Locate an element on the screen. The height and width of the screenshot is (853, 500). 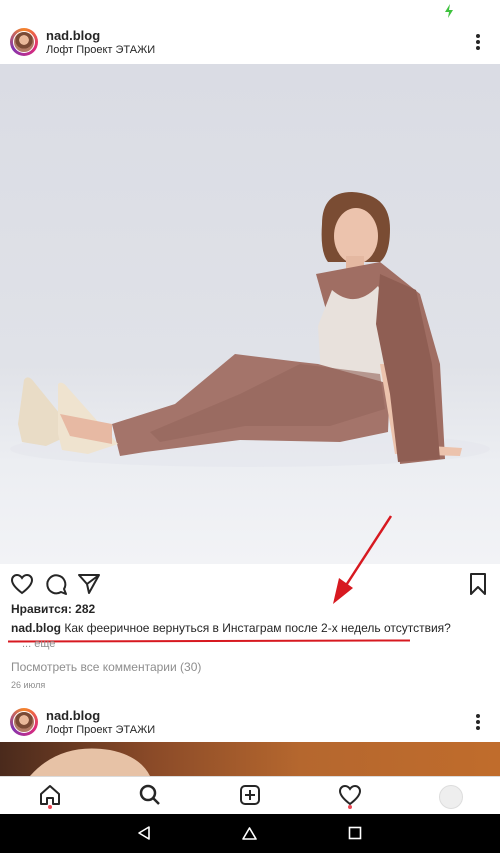
home-nav-icon is located at coordinates (249, 833).